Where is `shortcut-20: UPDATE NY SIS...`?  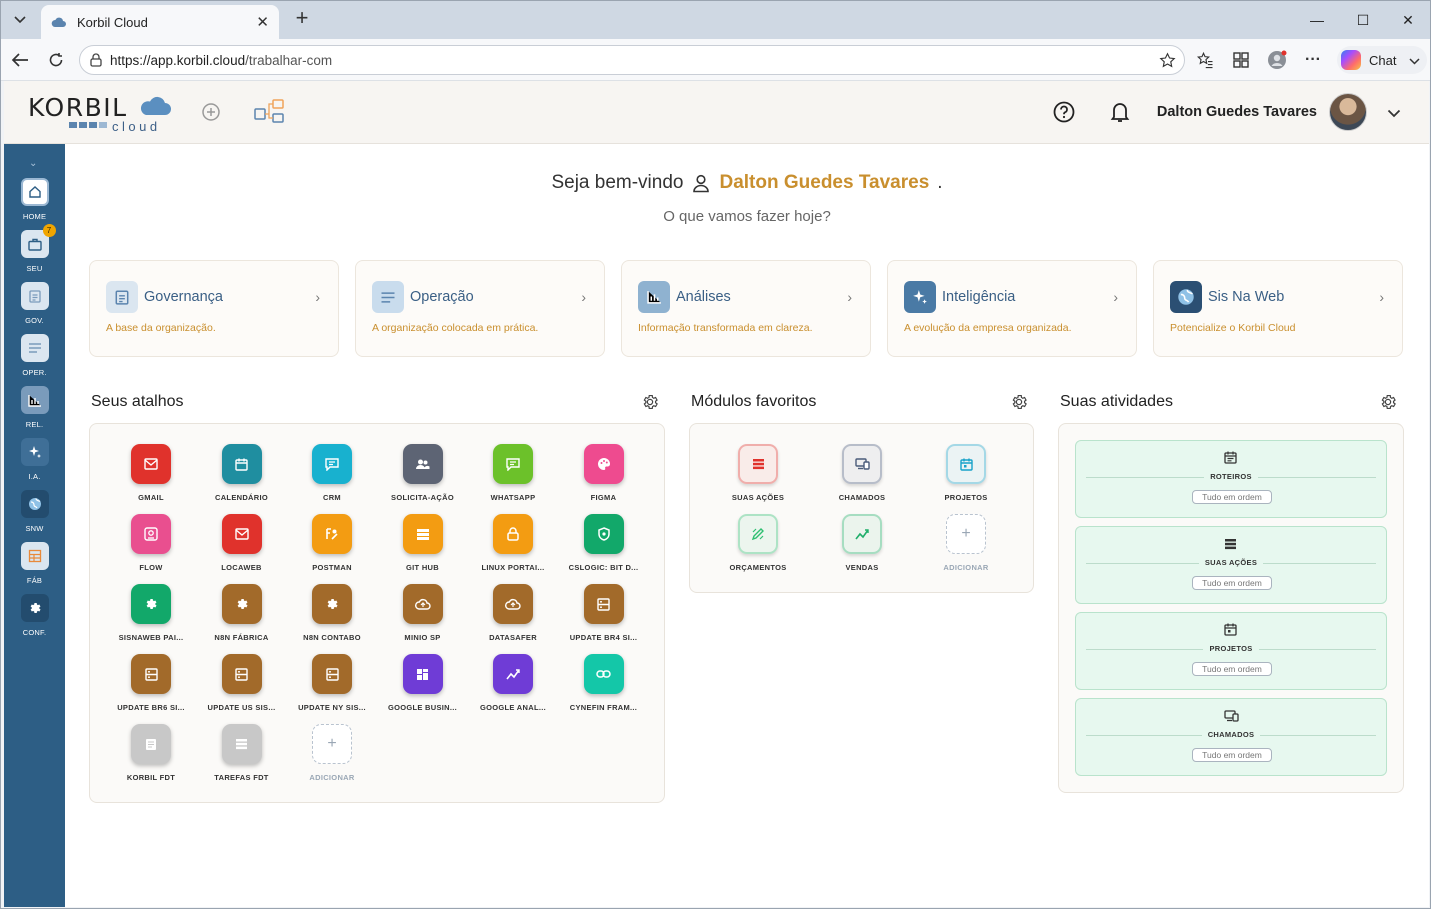
shortcut-20: UPDATE NY SIS... is located at coordinates (332, 683).